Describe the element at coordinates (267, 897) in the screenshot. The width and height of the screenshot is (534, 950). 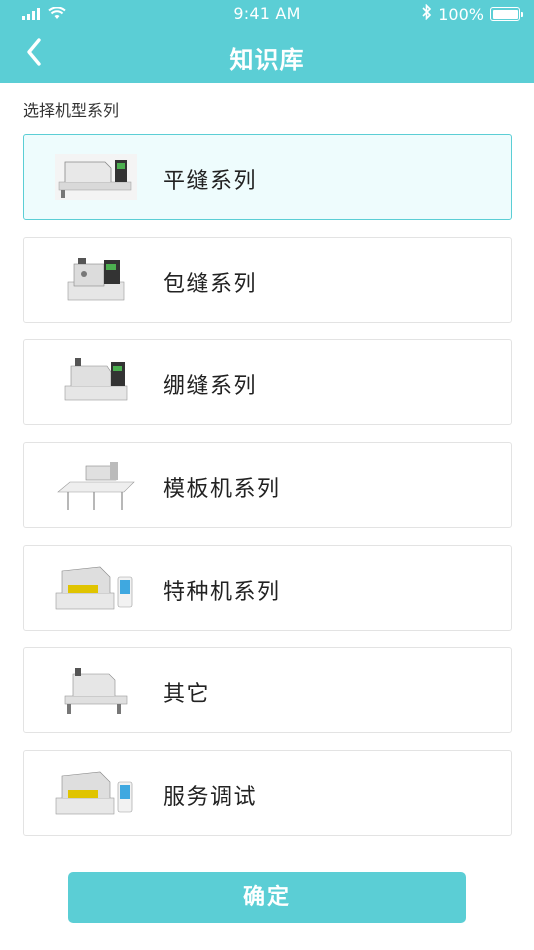
I see `confirm-button: 确定` at that location.